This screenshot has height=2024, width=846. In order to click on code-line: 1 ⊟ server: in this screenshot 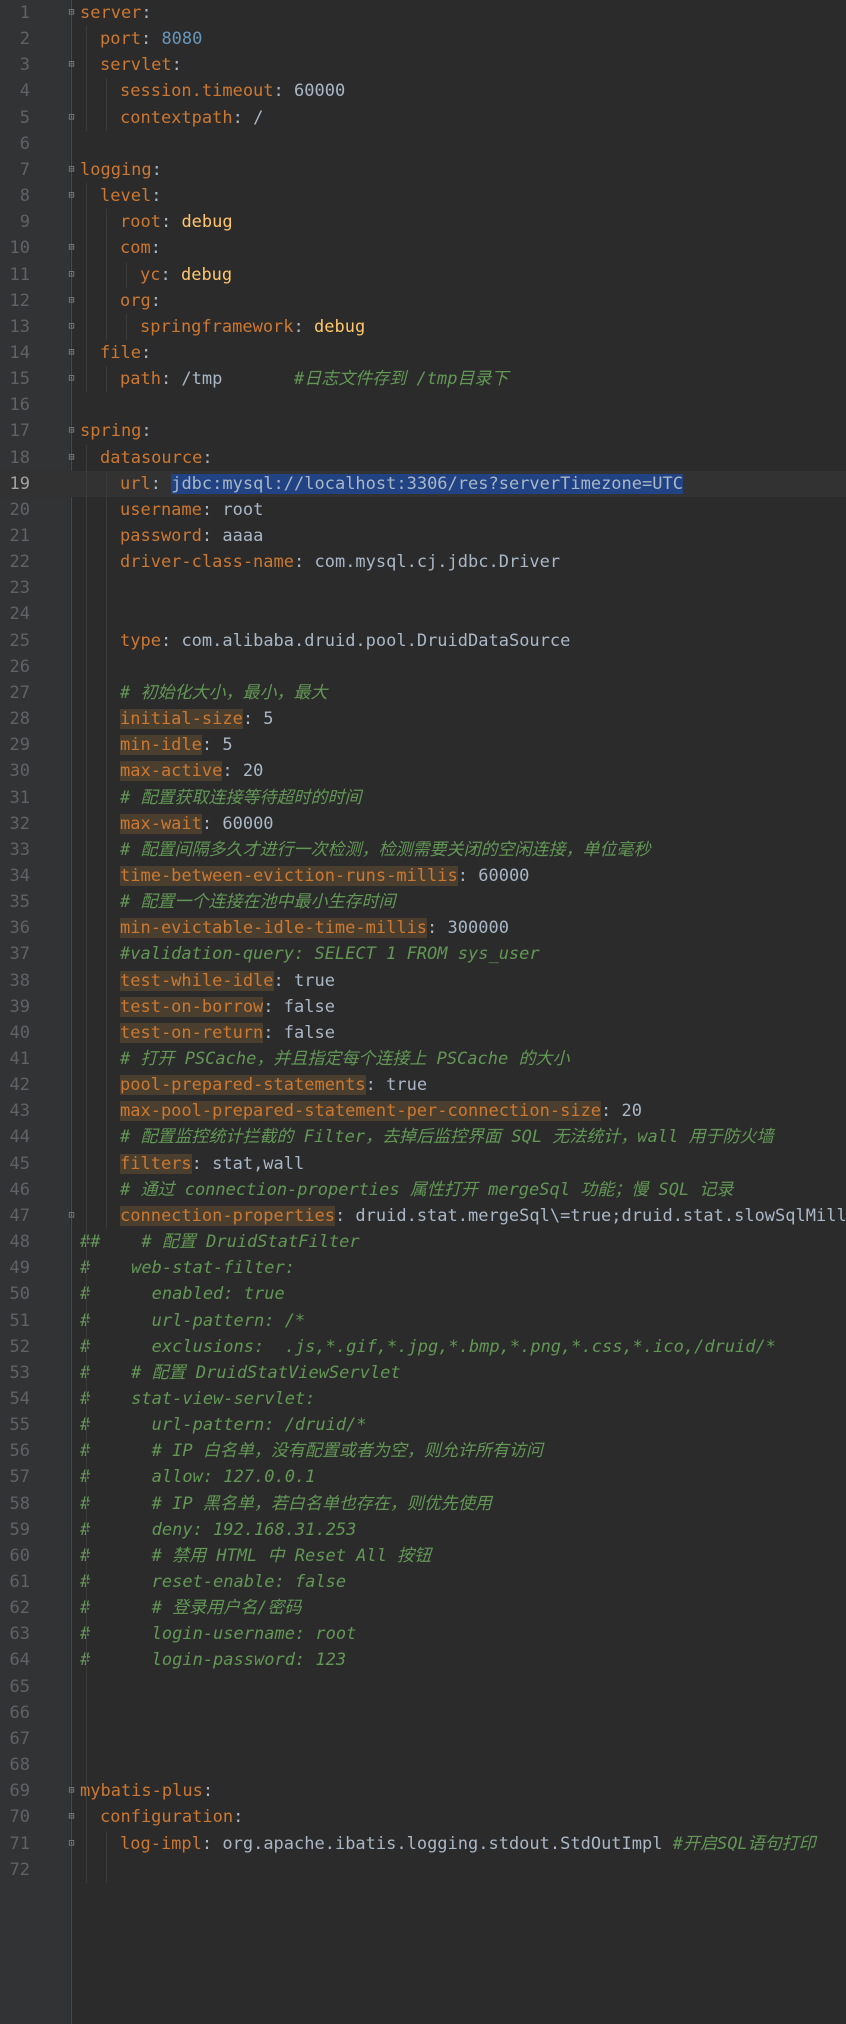, I will do `click(423, 13)`.